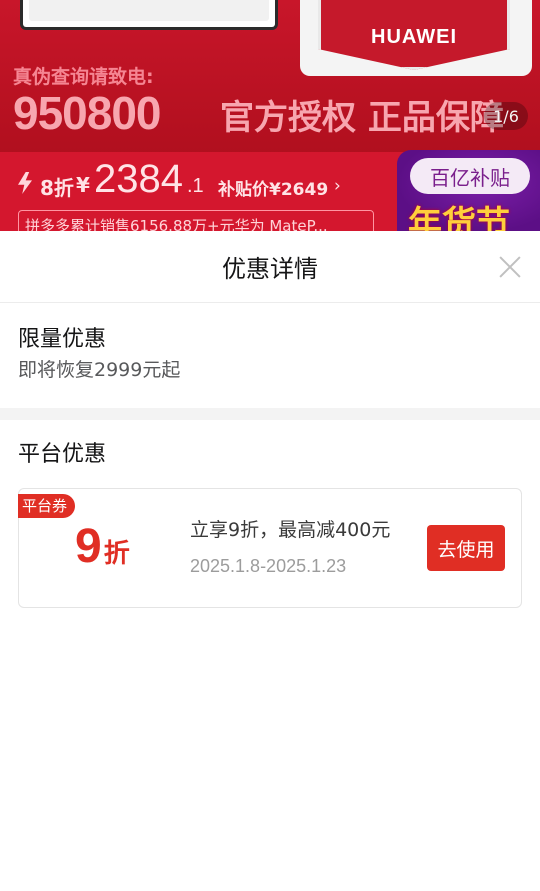  I want to click on sheet-title: 优惠详情, so click(270, 269).